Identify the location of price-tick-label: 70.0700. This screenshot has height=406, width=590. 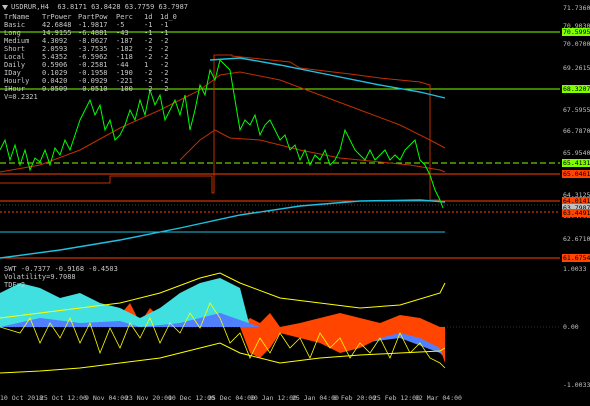
(576, 44).